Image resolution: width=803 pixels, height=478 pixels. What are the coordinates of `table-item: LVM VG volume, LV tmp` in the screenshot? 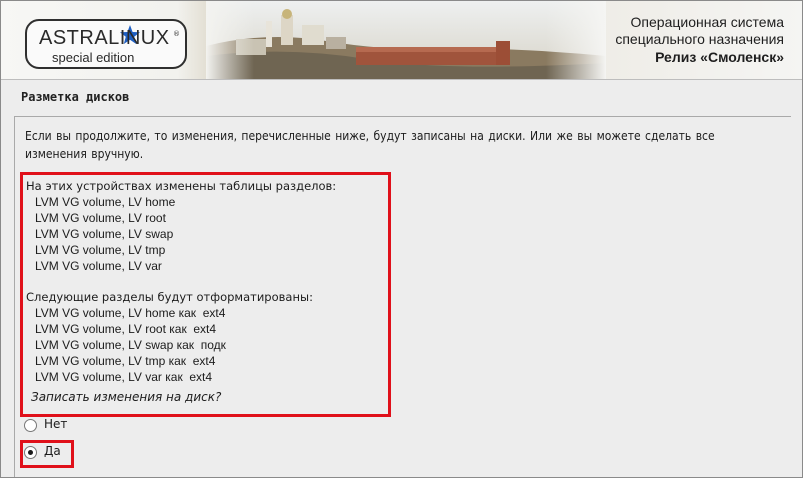 It's located at (100, 250).